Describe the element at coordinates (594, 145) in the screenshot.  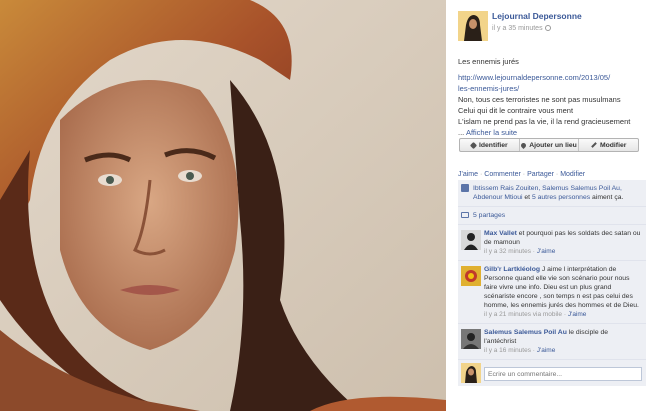
I see `pencil-icon` at that location.